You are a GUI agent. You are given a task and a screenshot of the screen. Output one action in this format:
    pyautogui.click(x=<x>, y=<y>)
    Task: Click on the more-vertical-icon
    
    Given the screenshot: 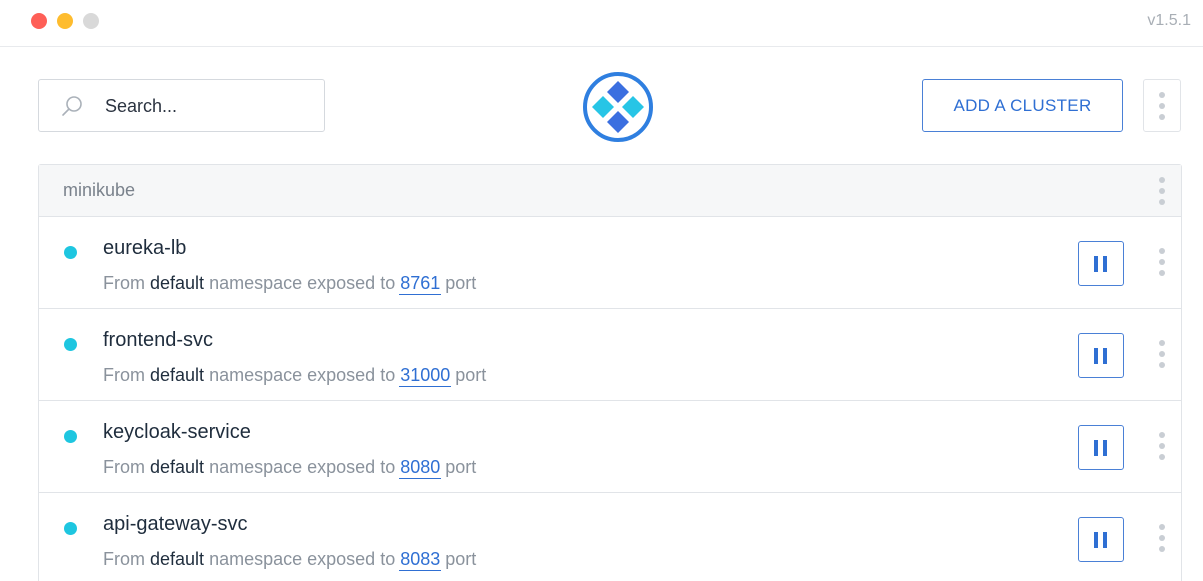 What is the action you would take?
    pyautogui.click(x=1162, y=106)
    